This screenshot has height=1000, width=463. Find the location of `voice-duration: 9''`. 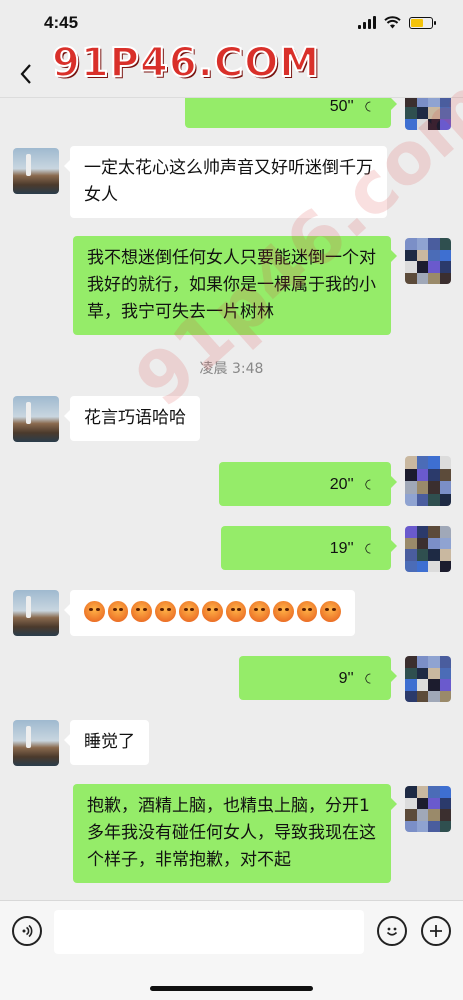

voice-duration: 9'' is located at coordinates (346, 678).